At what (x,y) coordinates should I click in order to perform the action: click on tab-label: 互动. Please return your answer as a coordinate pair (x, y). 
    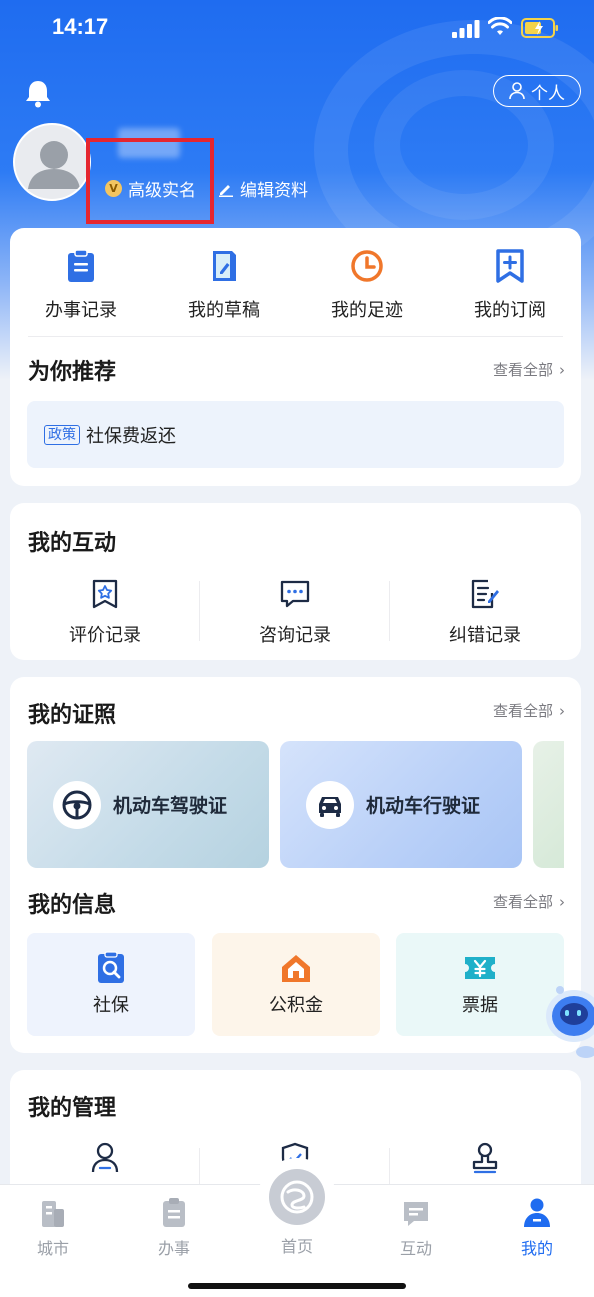
    Looking at the image, I should click on (415, 1248).